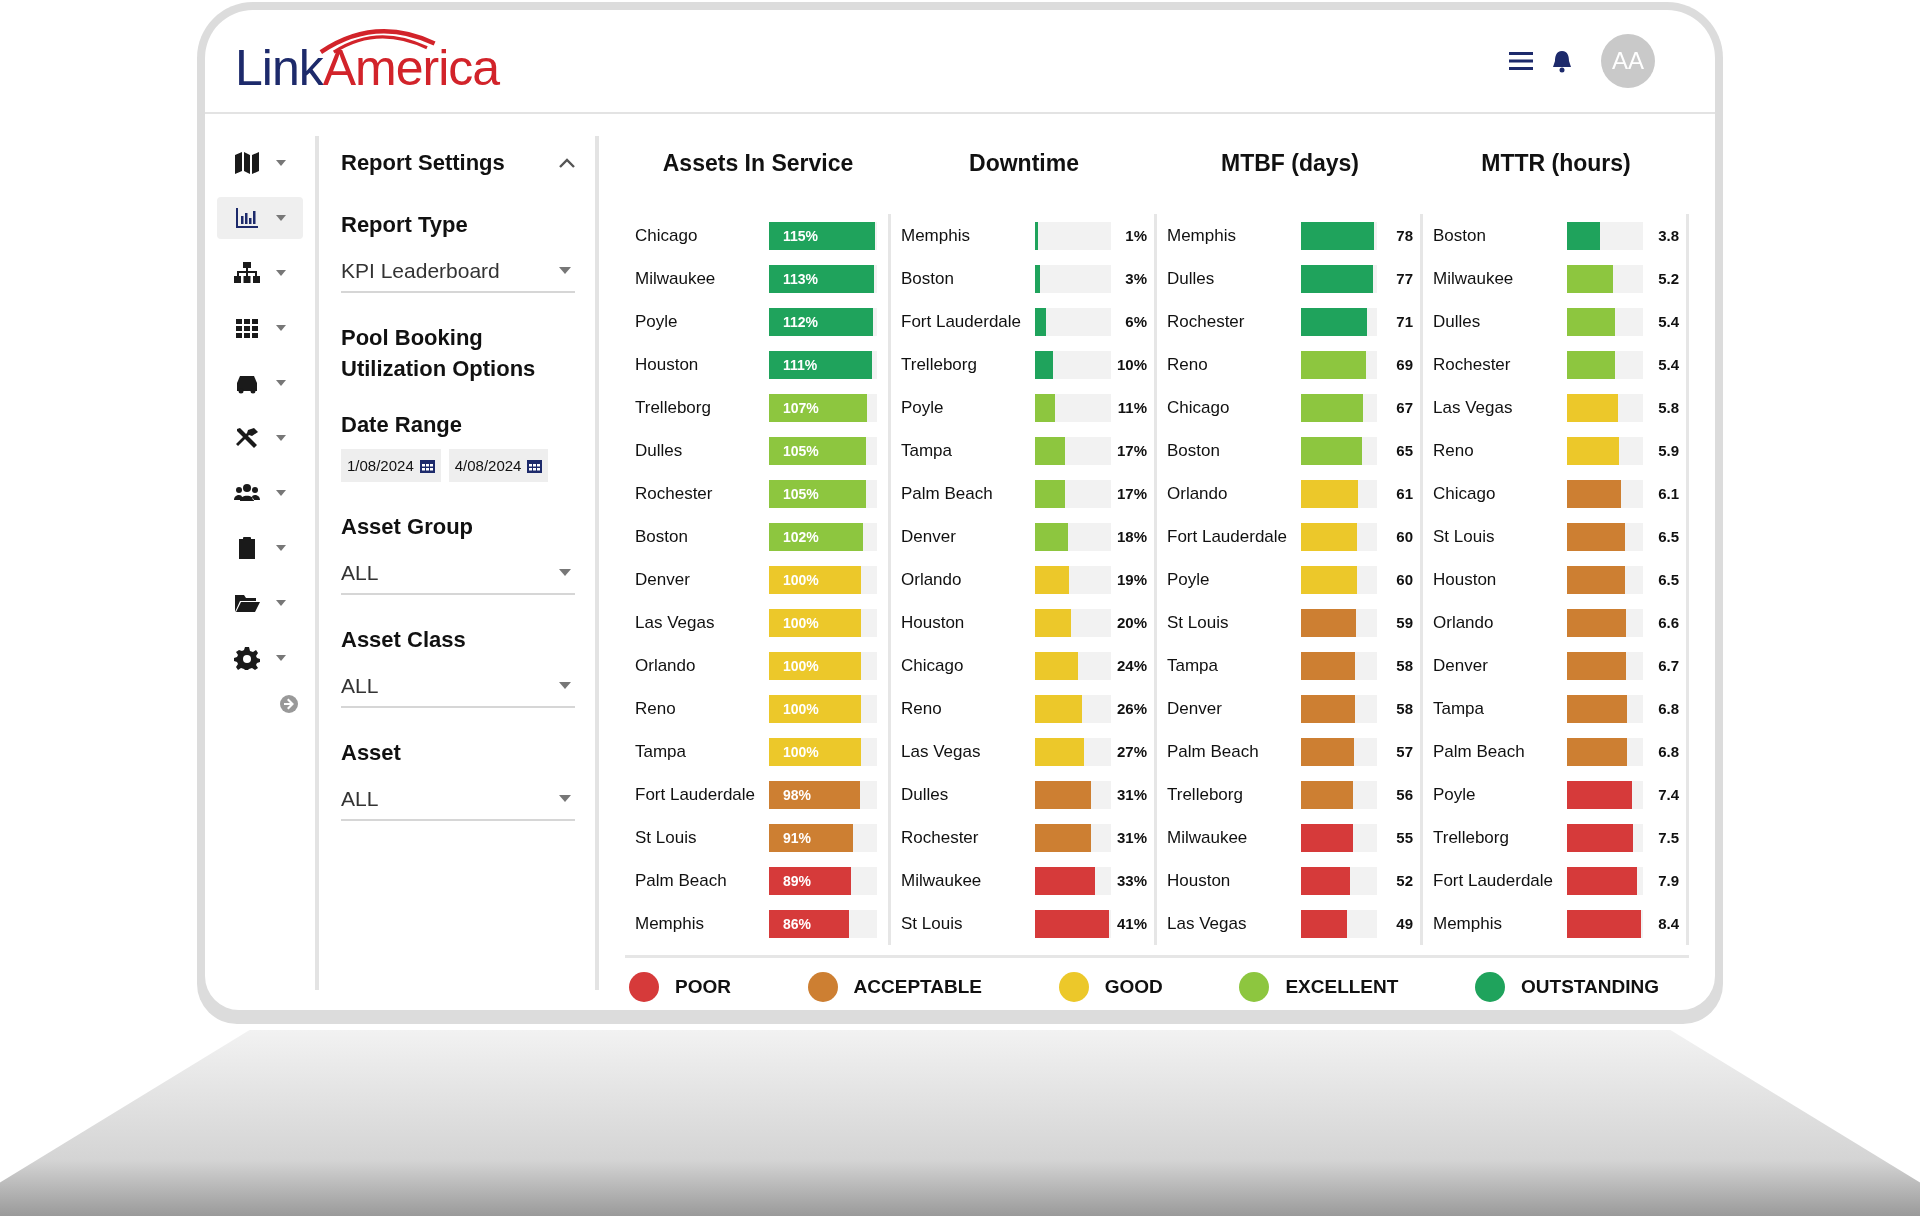 This screenshot has width=1920, height=1216. What do you see at coordinates (1131, 407) in the screenshot?
I see `value-label: 11%` at bounding box center [1131, 407].